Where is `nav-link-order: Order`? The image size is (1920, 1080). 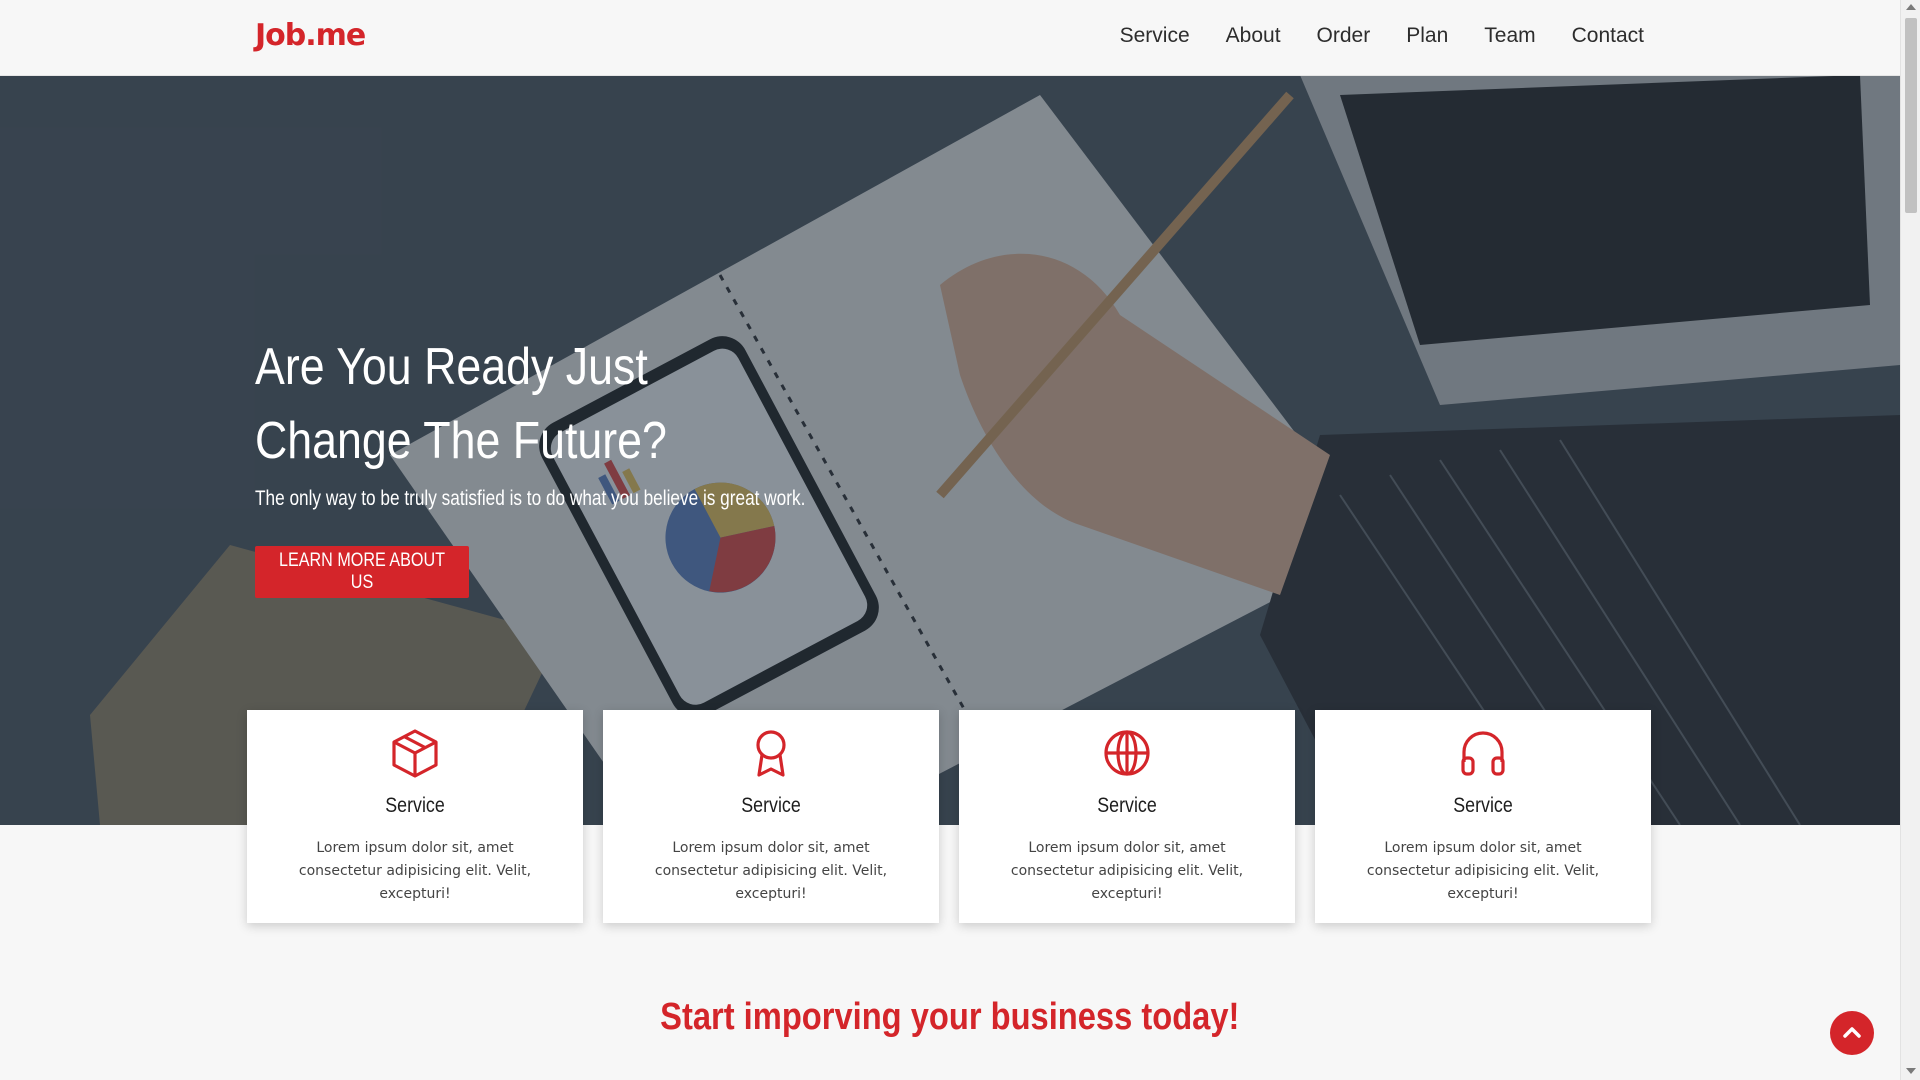
nav-link-order: Order is located at coordinates (1344, 36).